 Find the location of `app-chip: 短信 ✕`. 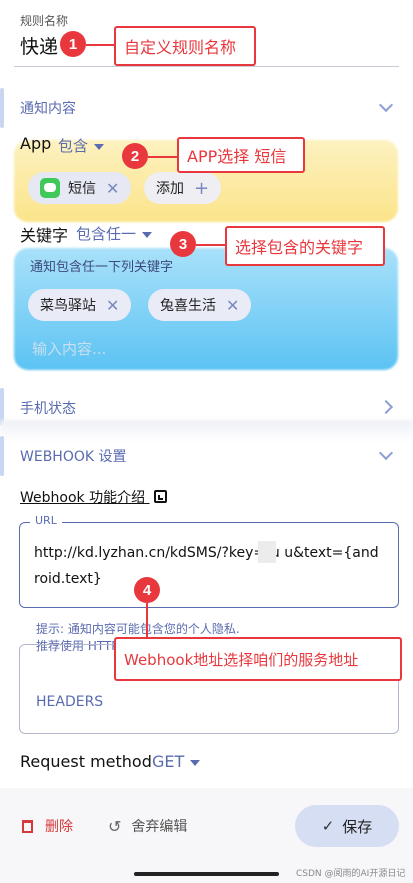

app-chip: 短信 ✕ is located at coordinates (80, 188).